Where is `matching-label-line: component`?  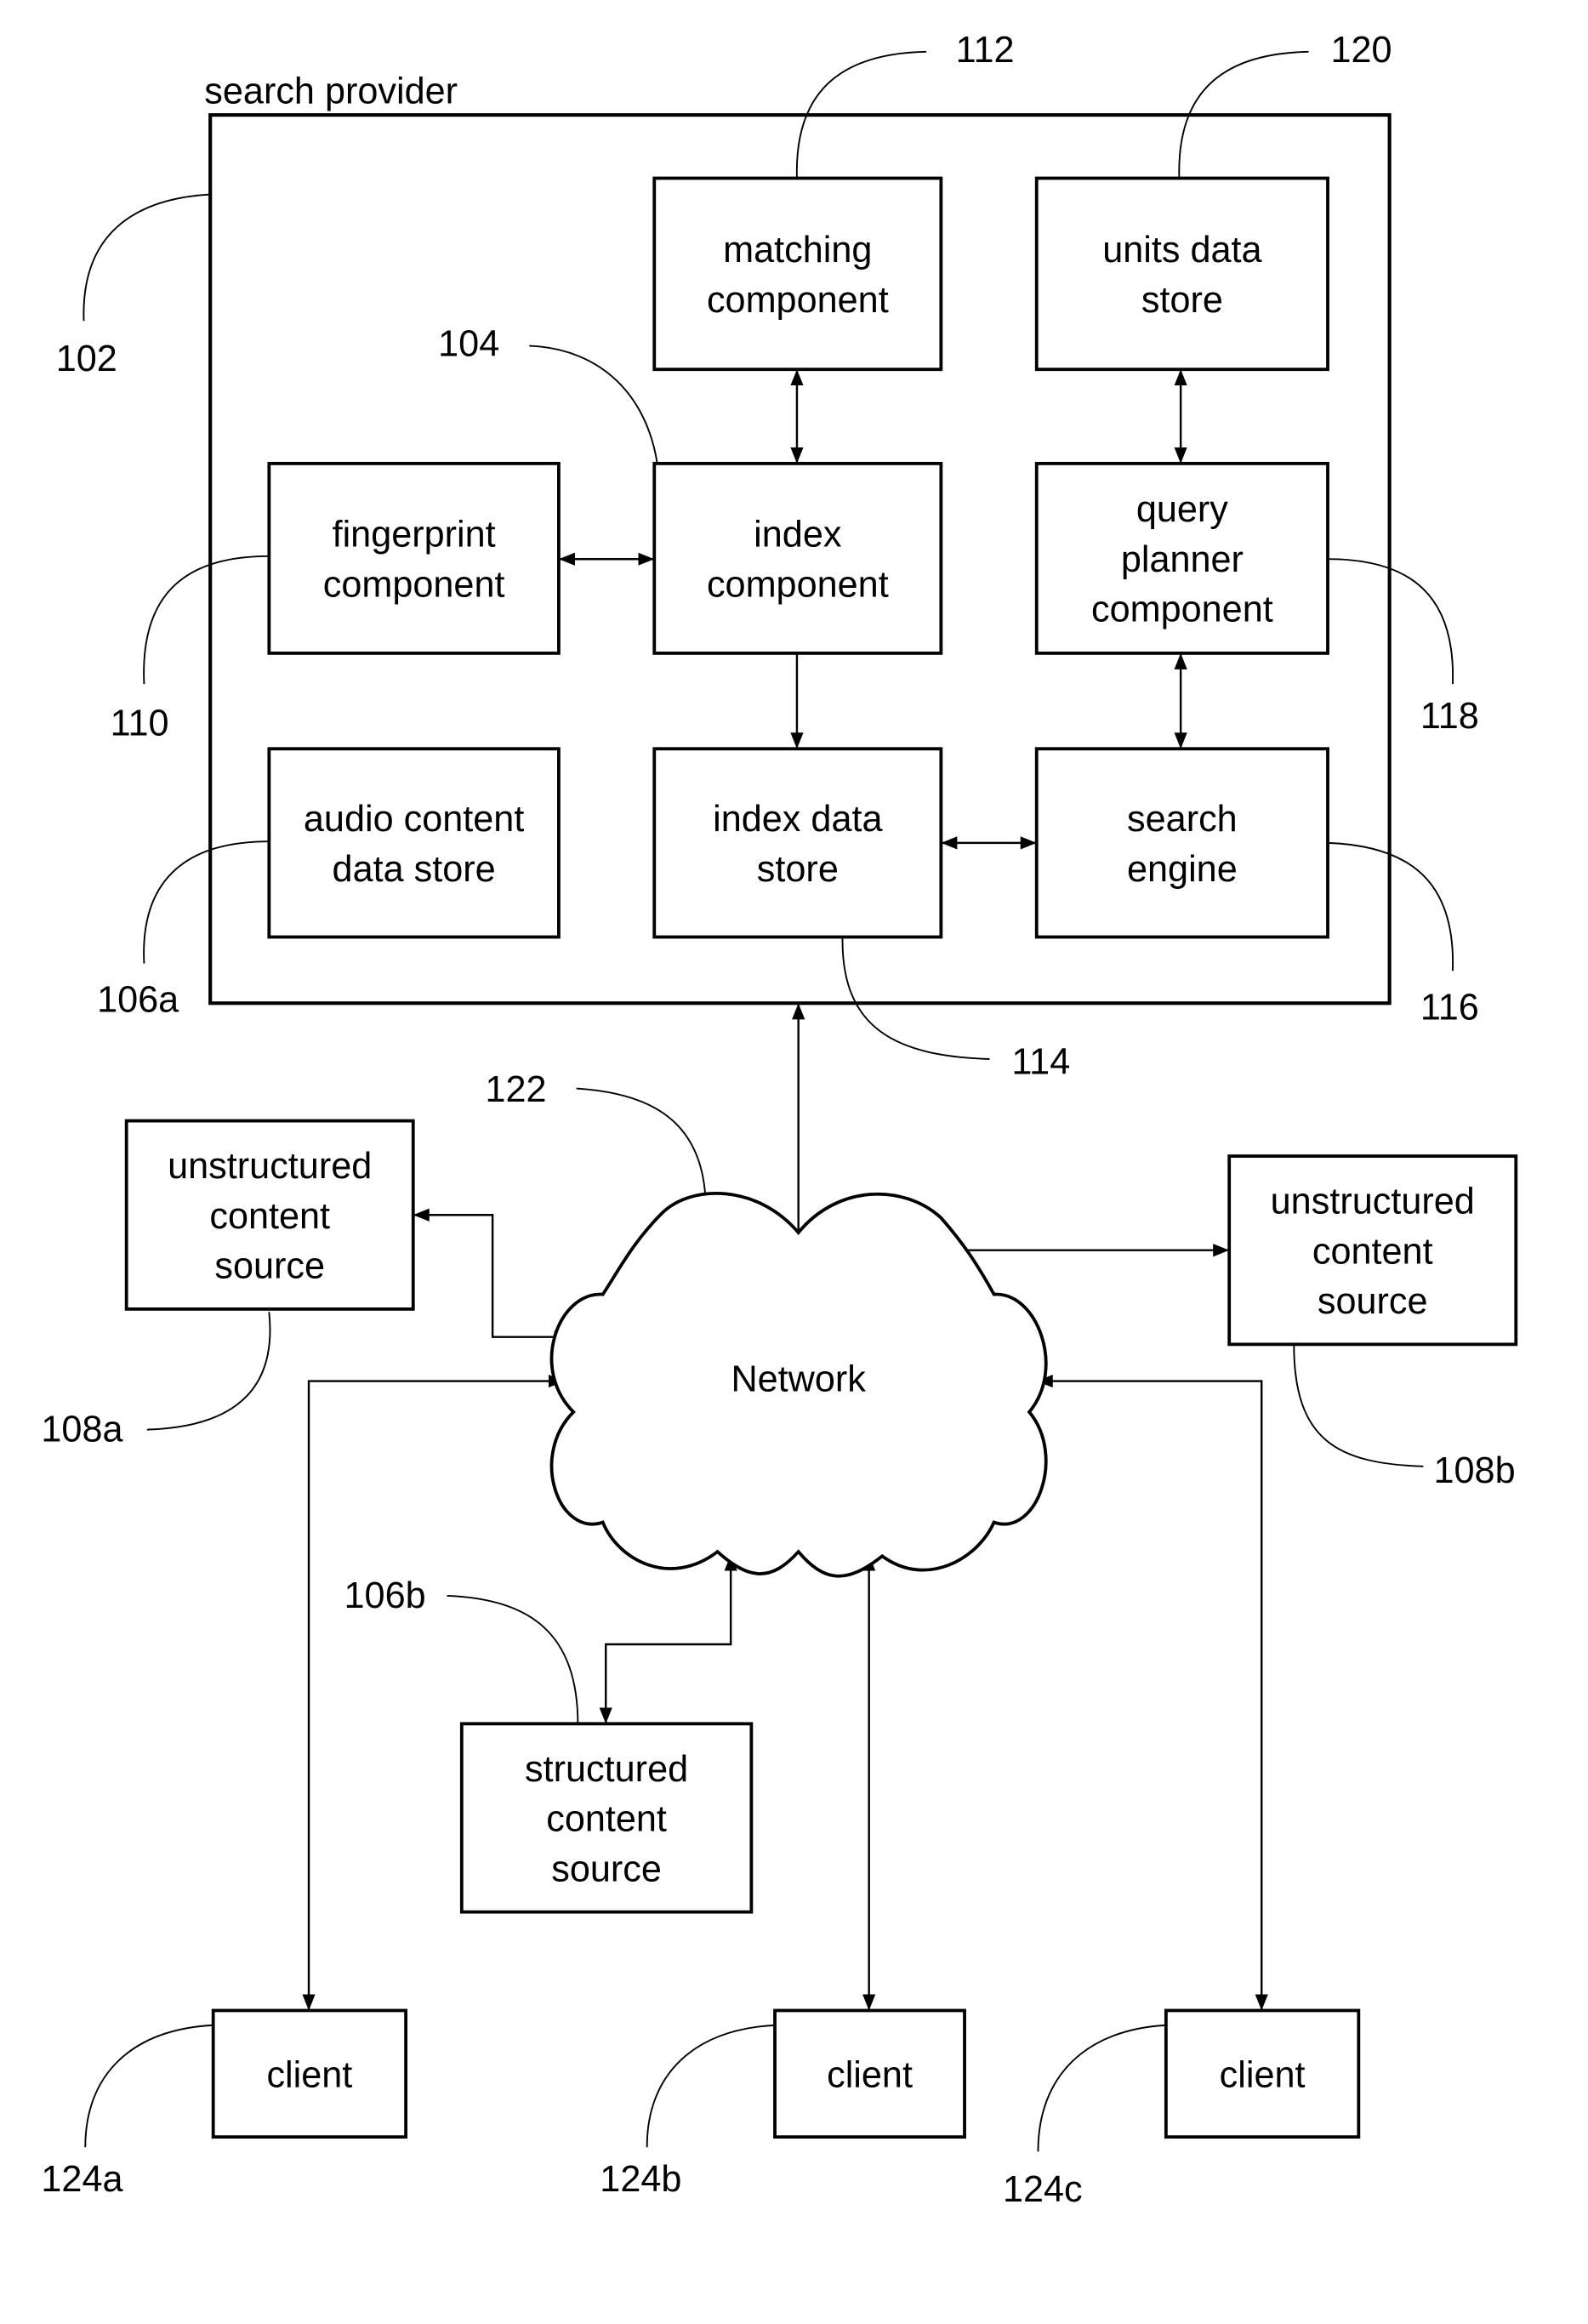 matching-label-line: component is located at coordinates (798, 300).